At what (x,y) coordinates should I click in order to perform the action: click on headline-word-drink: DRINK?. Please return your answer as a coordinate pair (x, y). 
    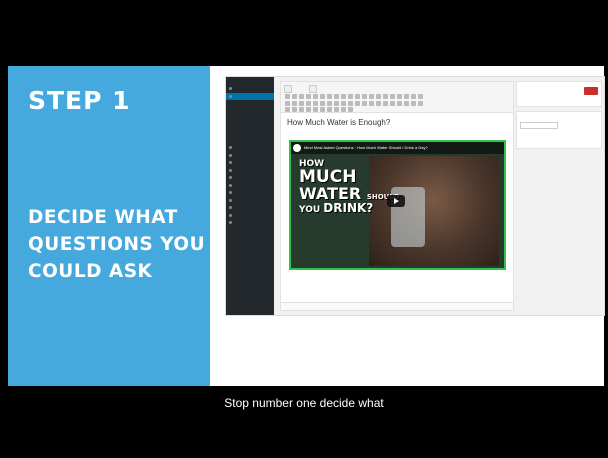
    Looking at the image, I should click on (348, 208).